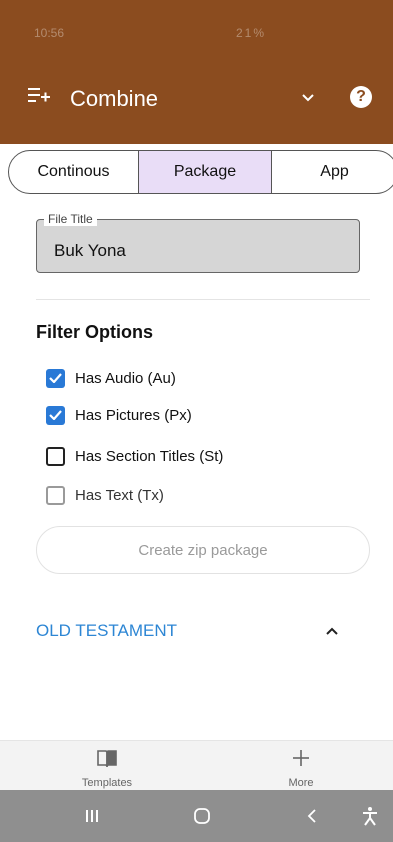 The image size is (393, 842). What do you see at coordinates (119, 495) in the screenshot?
I see `option-label: Has Text (Tx)` at bounding box center [119, 495].